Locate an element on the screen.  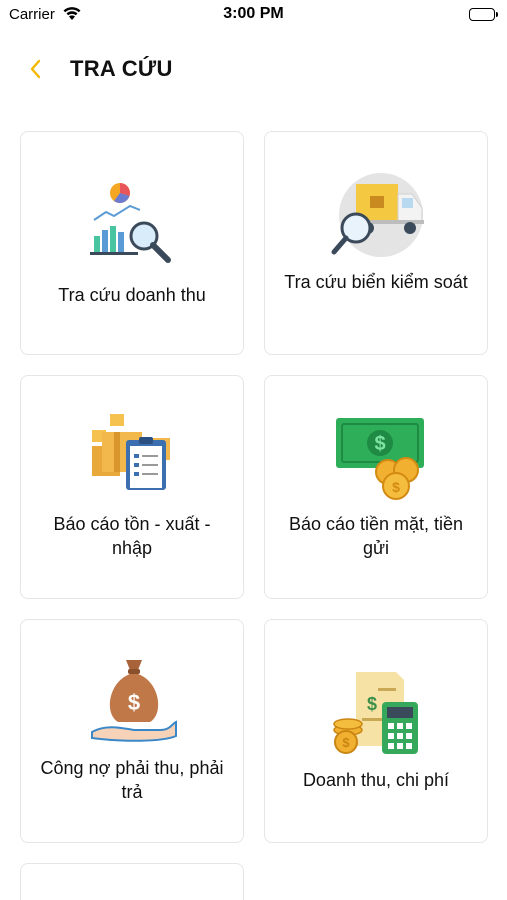
battery-icon is located at coordinates (483, 14).